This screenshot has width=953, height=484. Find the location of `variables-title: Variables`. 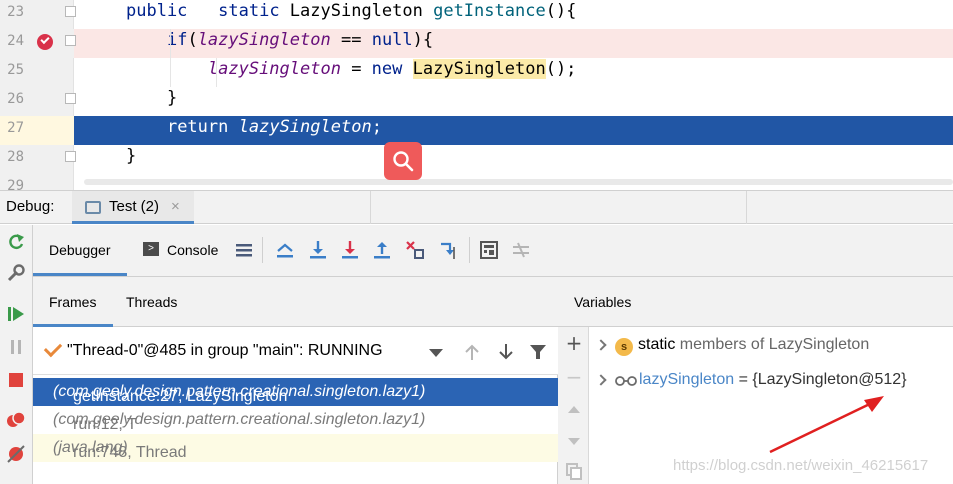

variables-title: Variables is located at coordinates (603, 302).